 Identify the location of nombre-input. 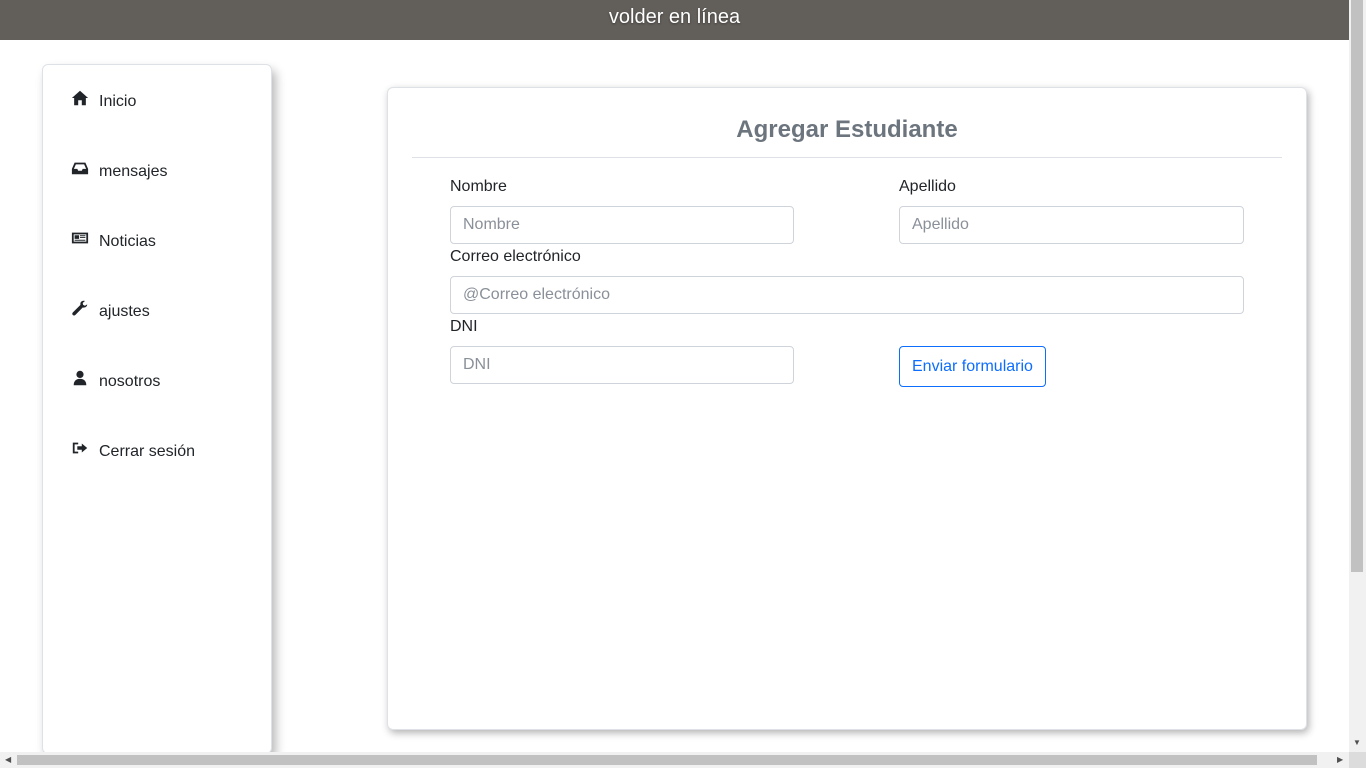
(622, 225).